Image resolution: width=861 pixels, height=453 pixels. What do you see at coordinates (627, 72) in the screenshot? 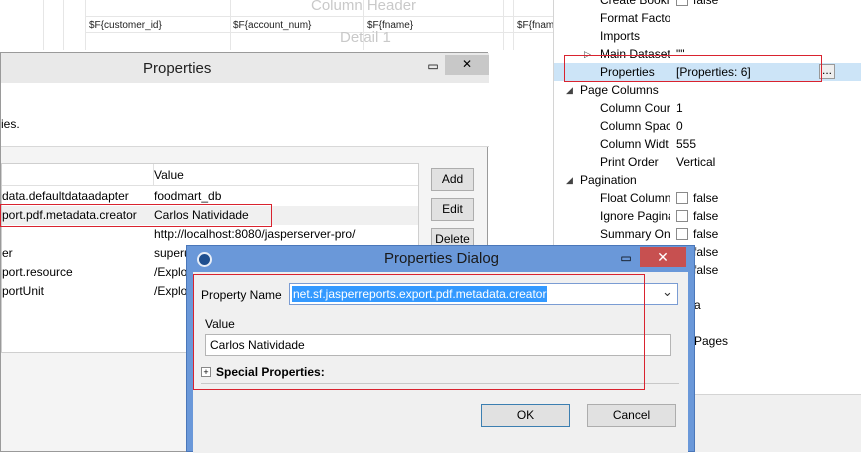
I see `property-name: Properties` at bounding box center [627, 72].